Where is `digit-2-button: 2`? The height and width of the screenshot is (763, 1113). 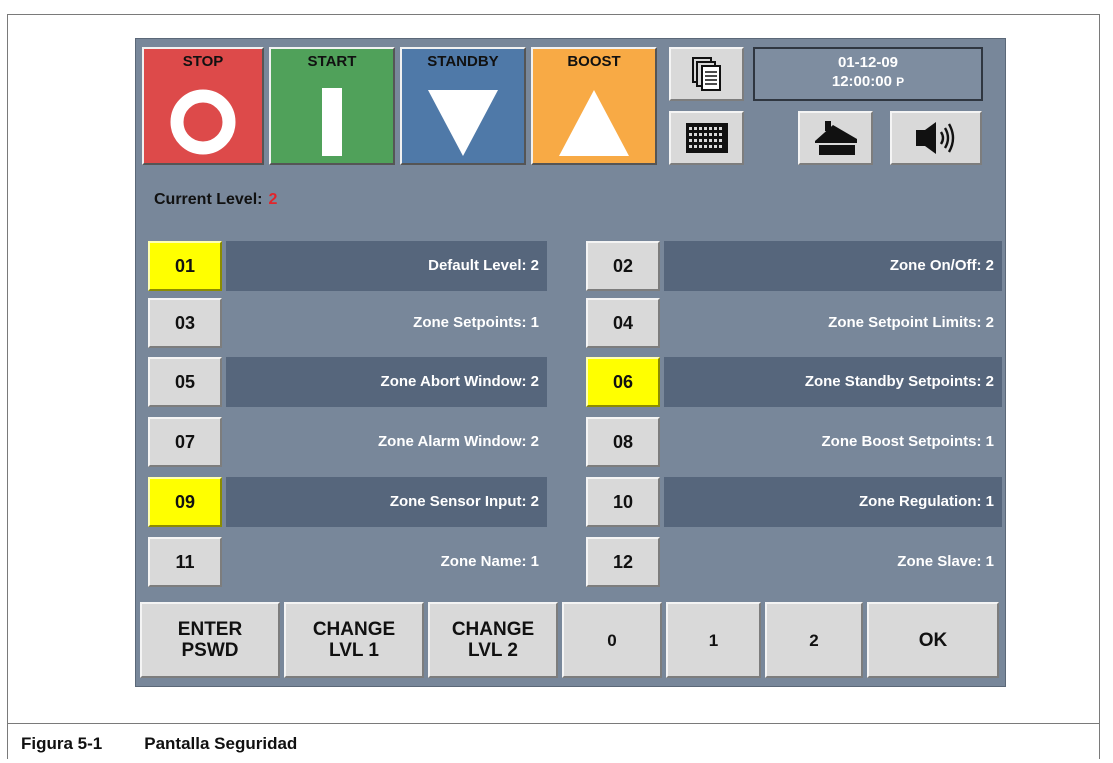
digit-2-button: 2 is located at coordinates (814, 640).